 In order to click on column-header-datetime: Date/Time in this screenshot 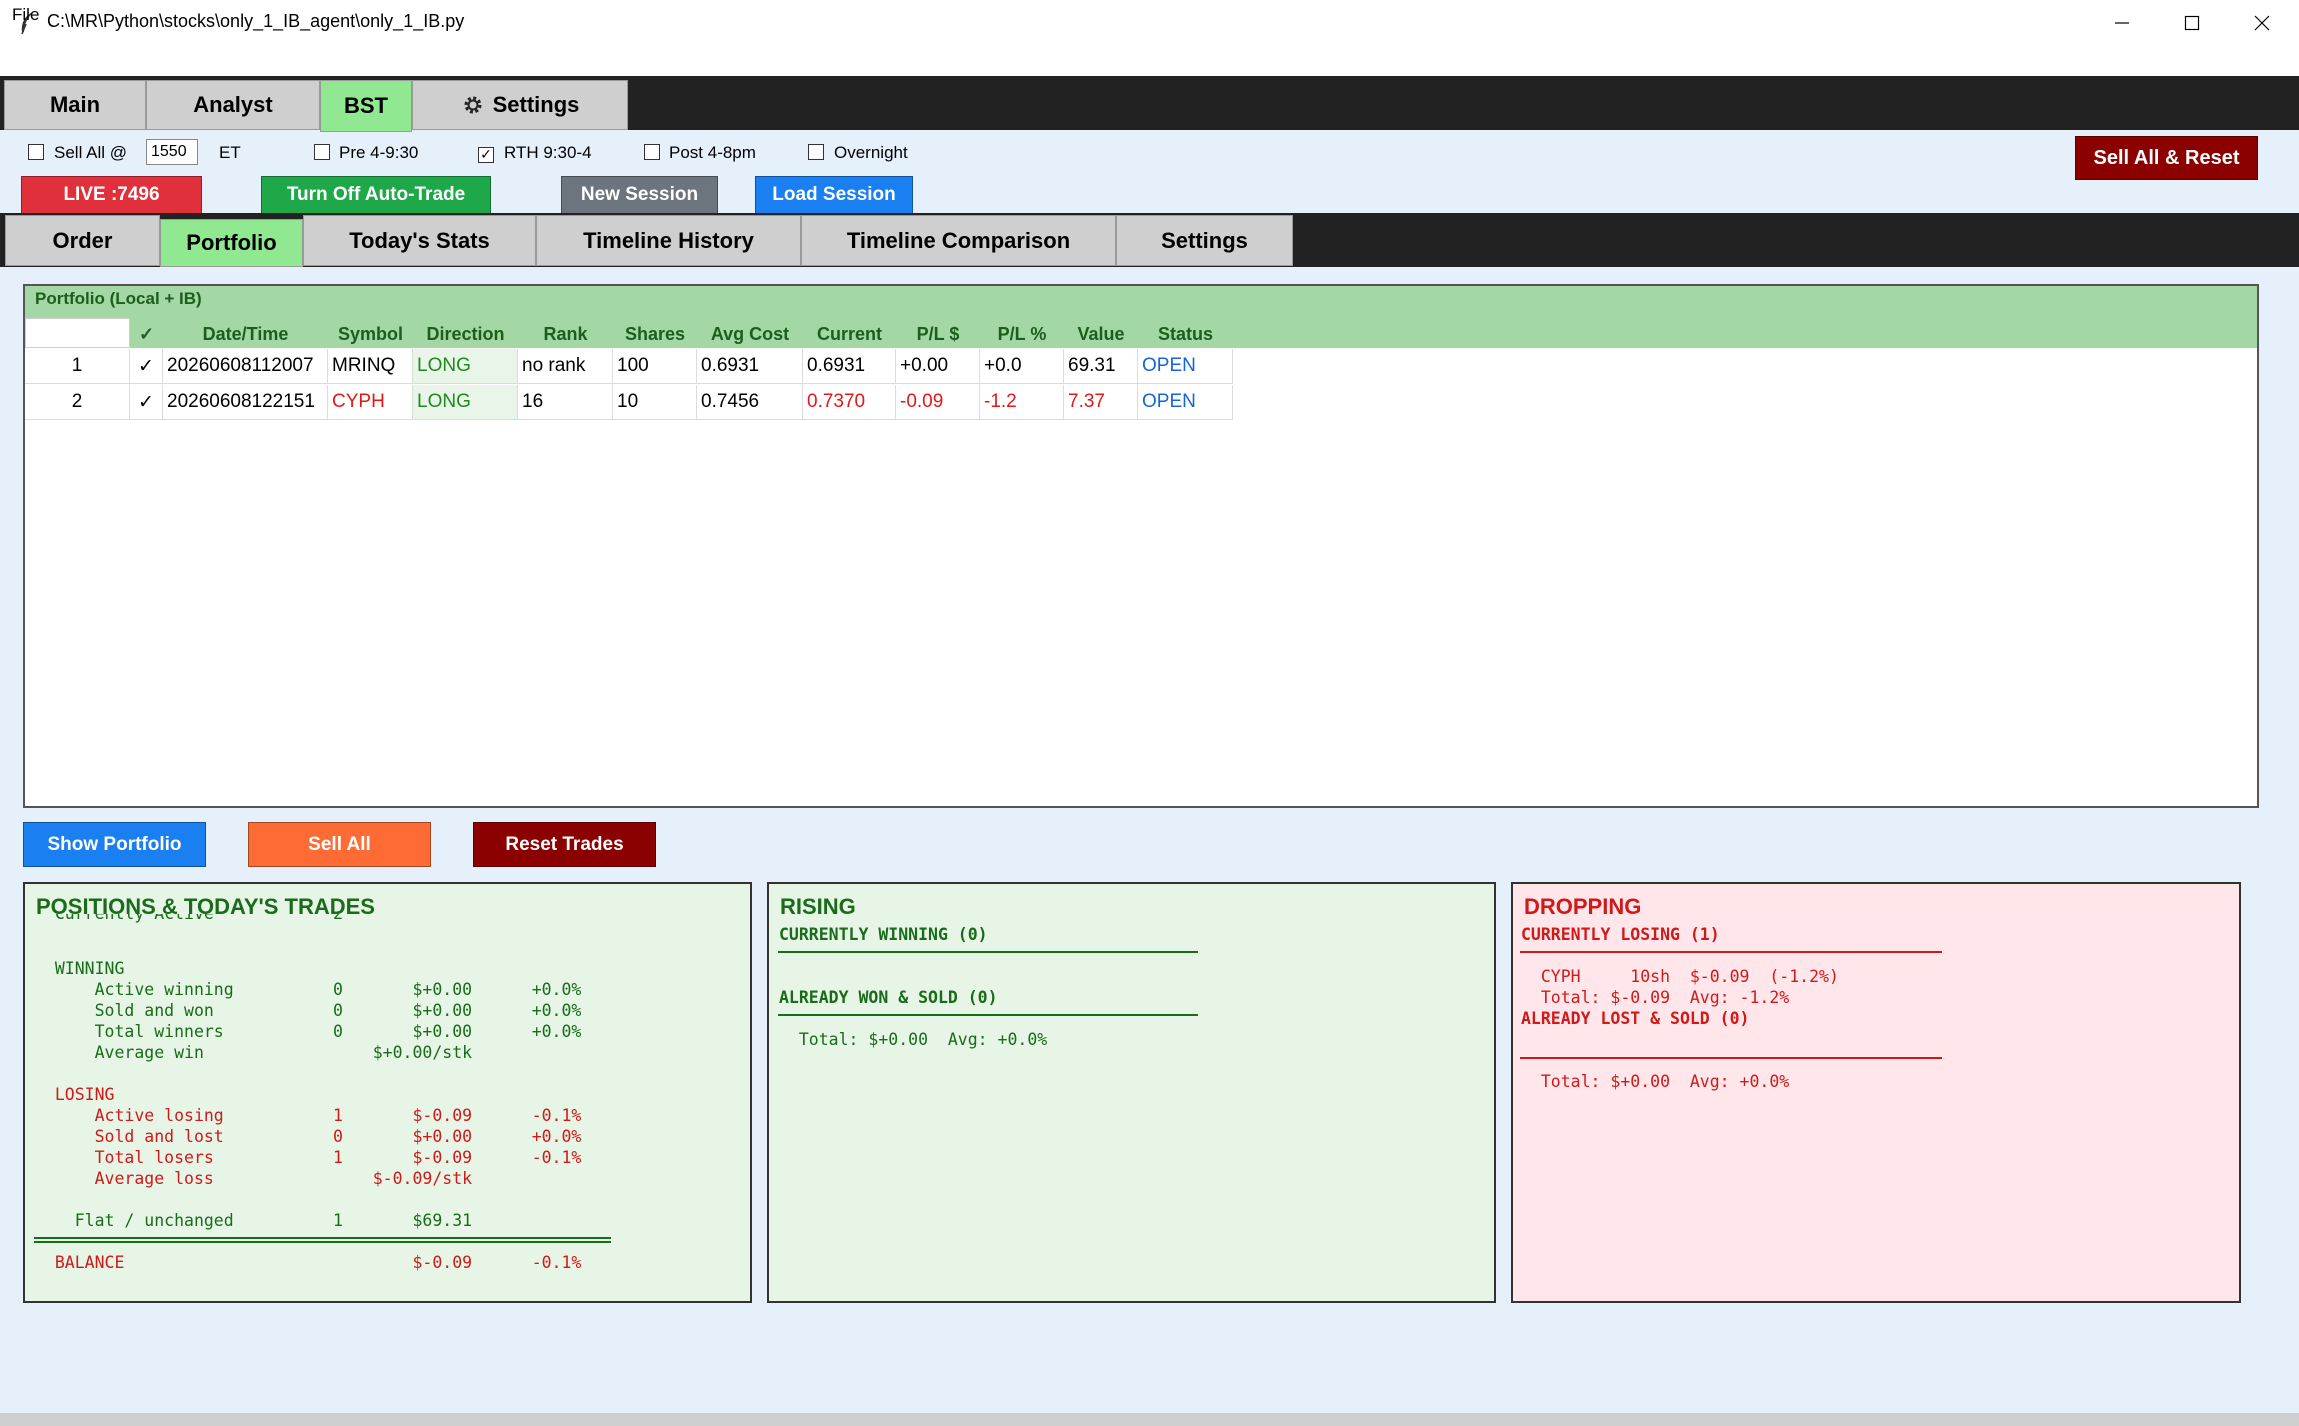, I will do `click(245, 334)`.